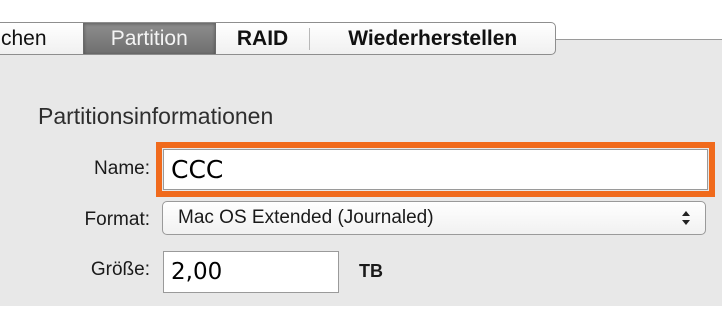 The height and width of the screenshot is (318, 722). What do you see at coordinates (432, 38) in the screenshot?
I see `tab-wiederherstellen: Wiederherstellen` at bounding box center [432, 38].